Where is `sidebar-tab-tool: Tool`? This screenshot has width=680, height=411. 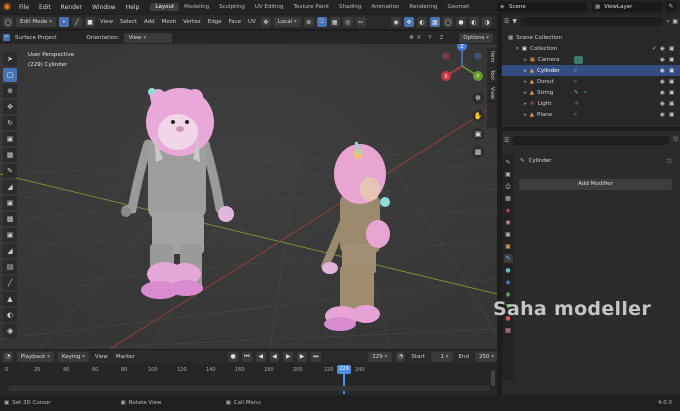
sidebar-tab-tool: Tool is located at coordinates (492, 75).